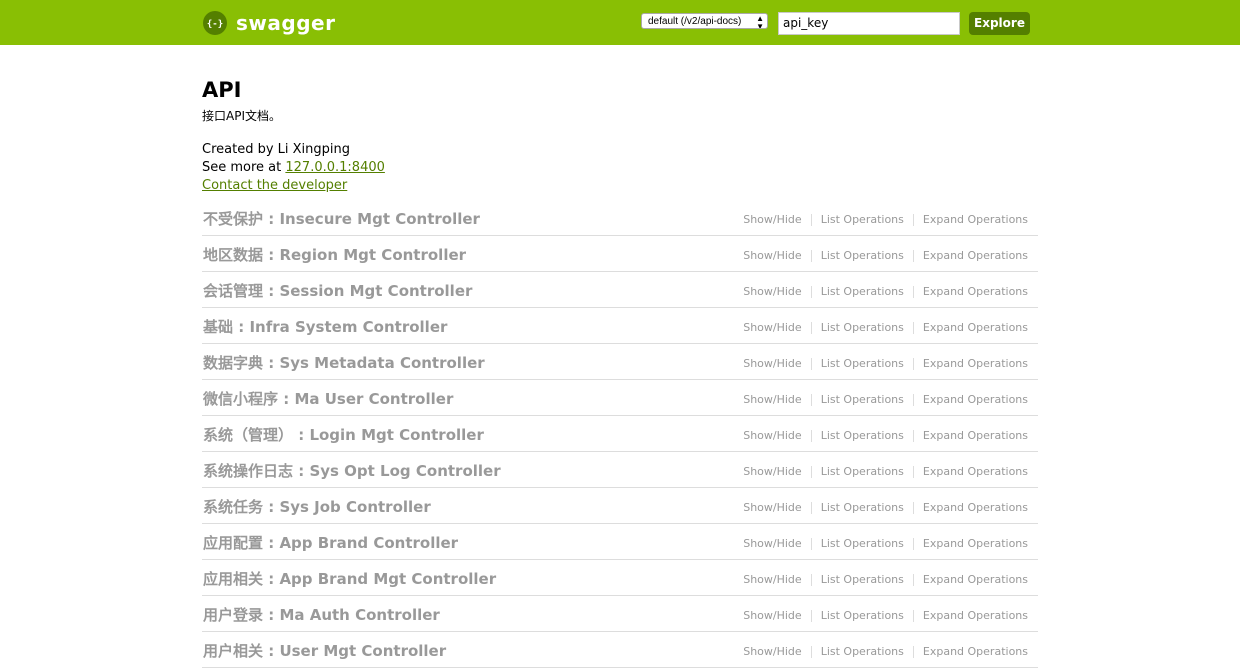  I want to click on resource-name-link: 会话管理 : Session Mgt Controller, so click(337, 290).